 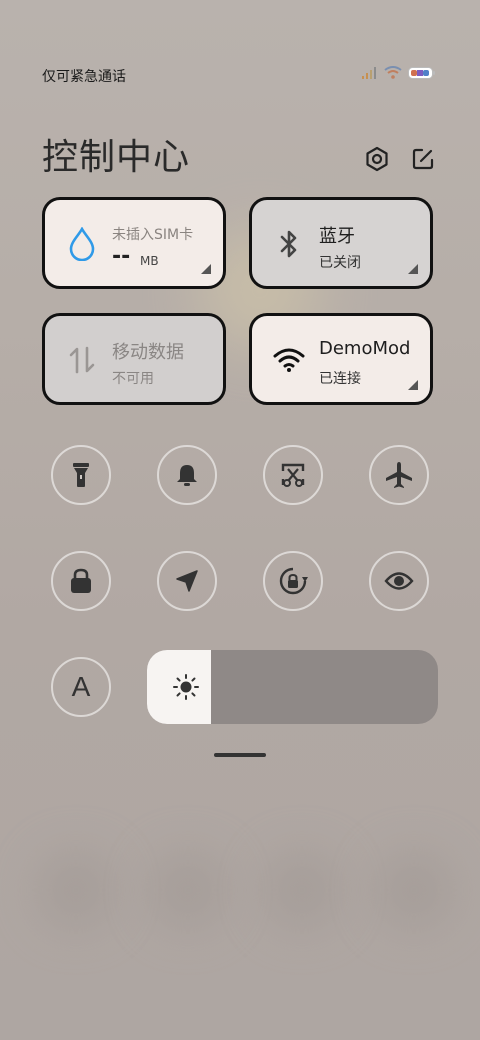 I want to click on screenshot-toggle, so click(x=293, y=475).